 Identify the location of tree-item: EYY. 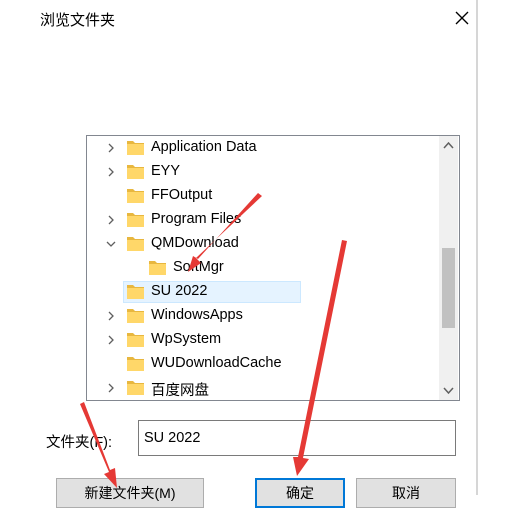
(262, 172).